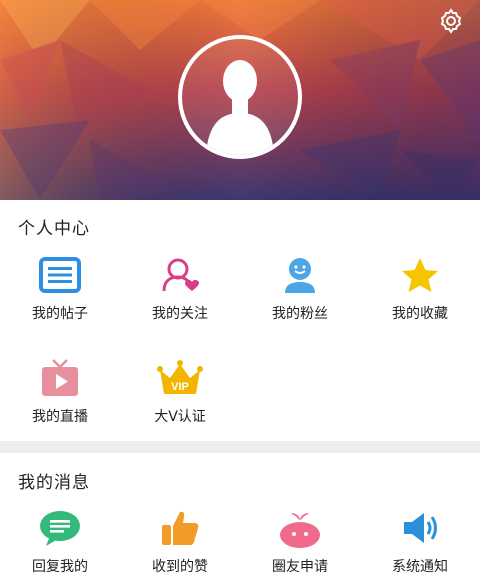 Image resolution: width=480 pixels, height=576 pixels. I want to click on star-icon, so click(420, 275).